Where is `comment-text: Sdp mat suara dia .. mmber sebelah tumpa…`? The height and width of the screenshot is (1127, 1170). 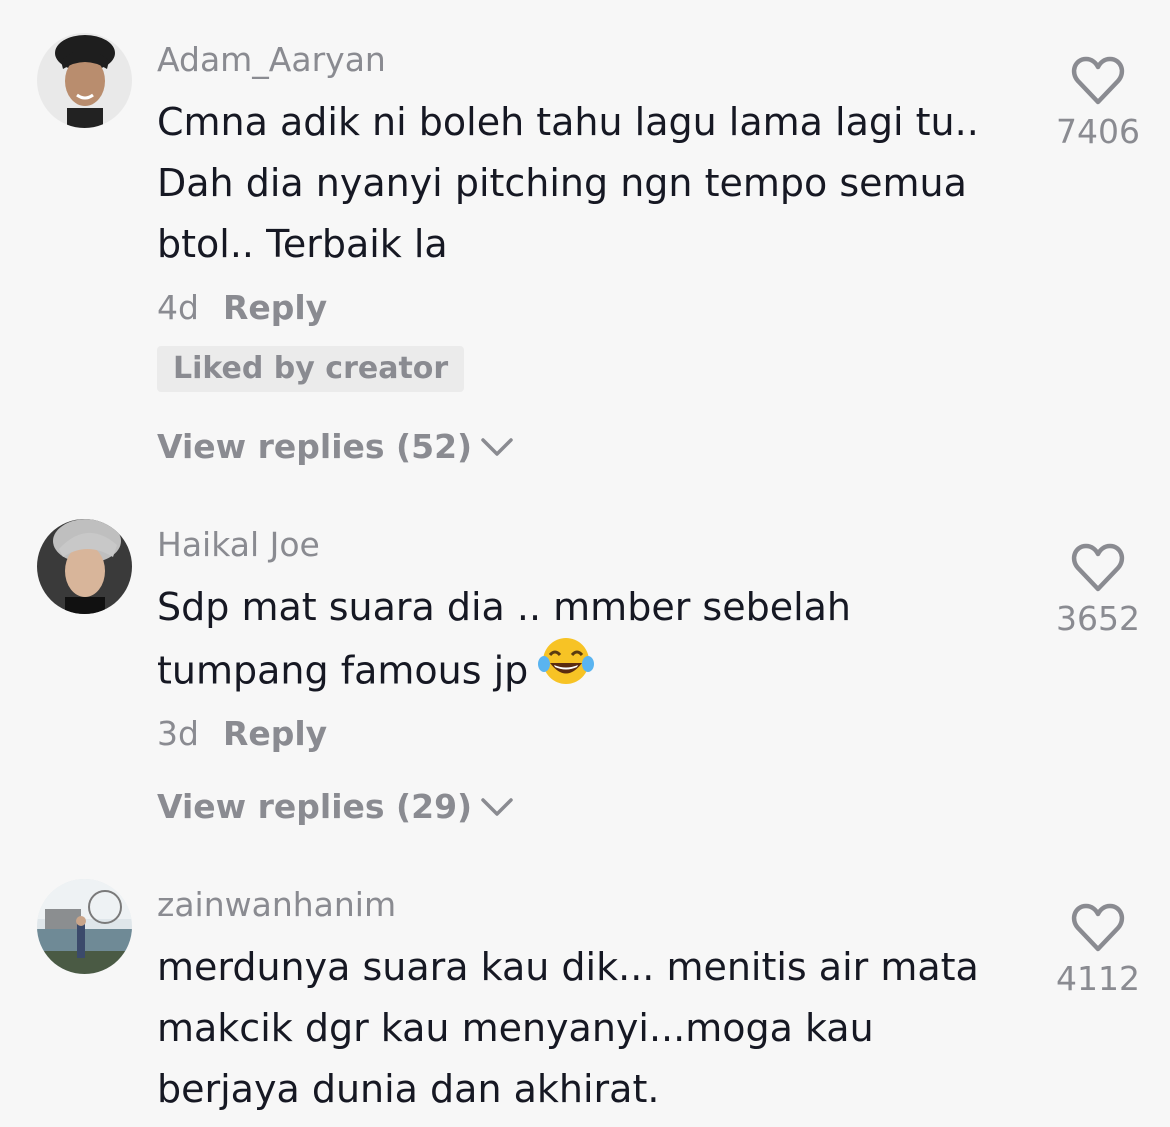 comment-text: Sdp mat suara dia .. mmber sebelah tumpa… is located at coordinates (592, 642).